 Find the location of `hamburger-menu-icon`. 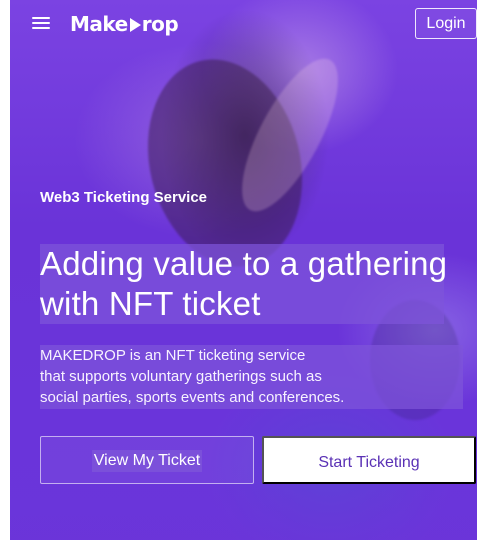

hamburger-menu-icon is located at coordinates (41, 23).